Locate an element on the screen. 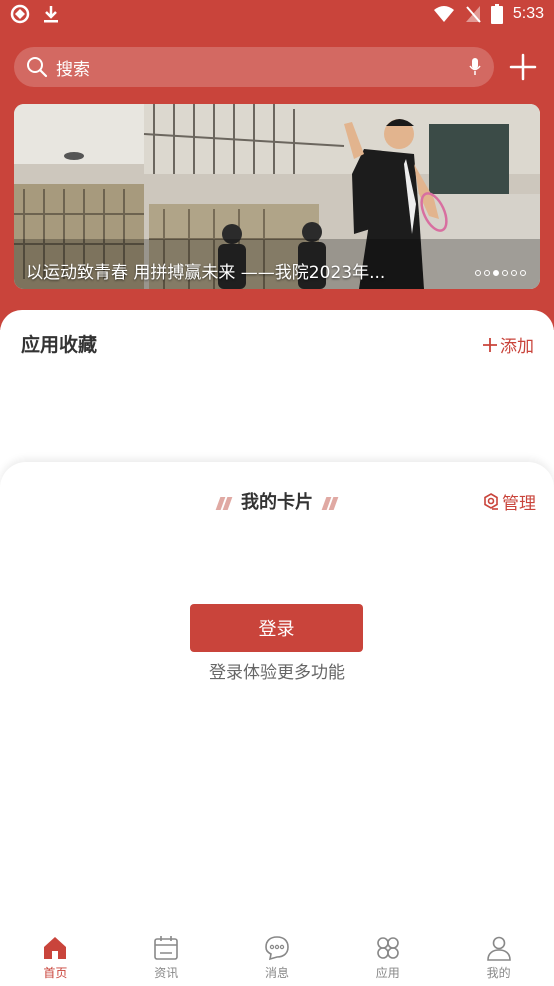 The image size is (554, 986). battery-icon is located at coordinates (496, 14).